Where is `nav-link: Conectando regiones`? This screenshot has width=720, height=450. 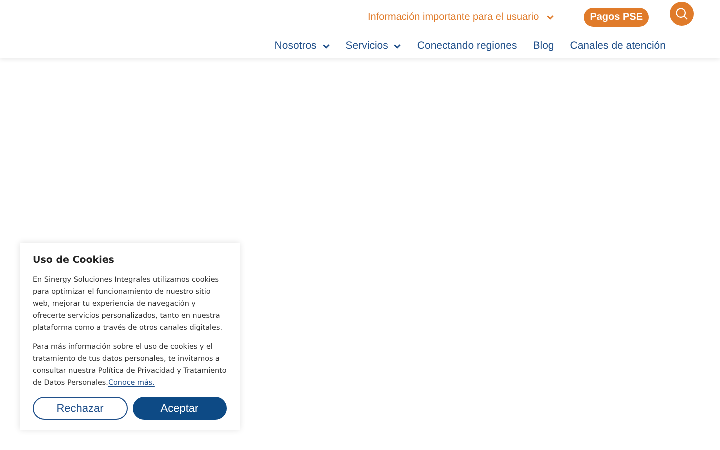
nav-link: Conectando regiones is located at coordinates (467, 46).